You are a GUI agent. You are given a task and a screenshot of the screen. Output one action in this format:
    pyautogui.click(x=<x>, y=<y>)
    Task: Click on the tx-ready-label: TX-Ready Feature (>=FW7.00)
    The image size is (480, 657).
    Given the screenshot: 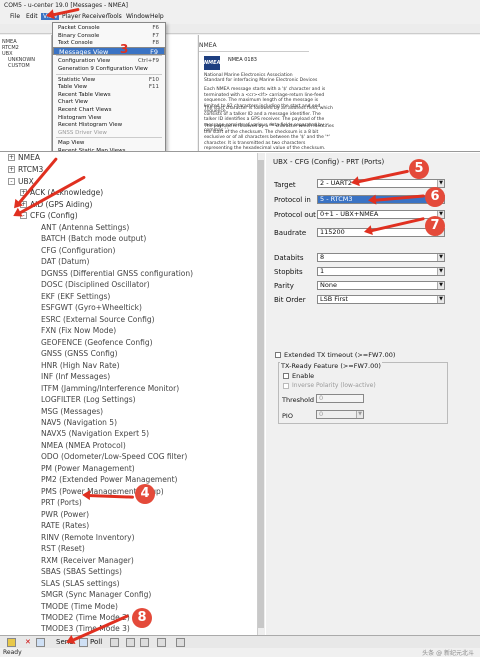 What is the action you would take?
    pyautogui.click(x=331, y=366)
    